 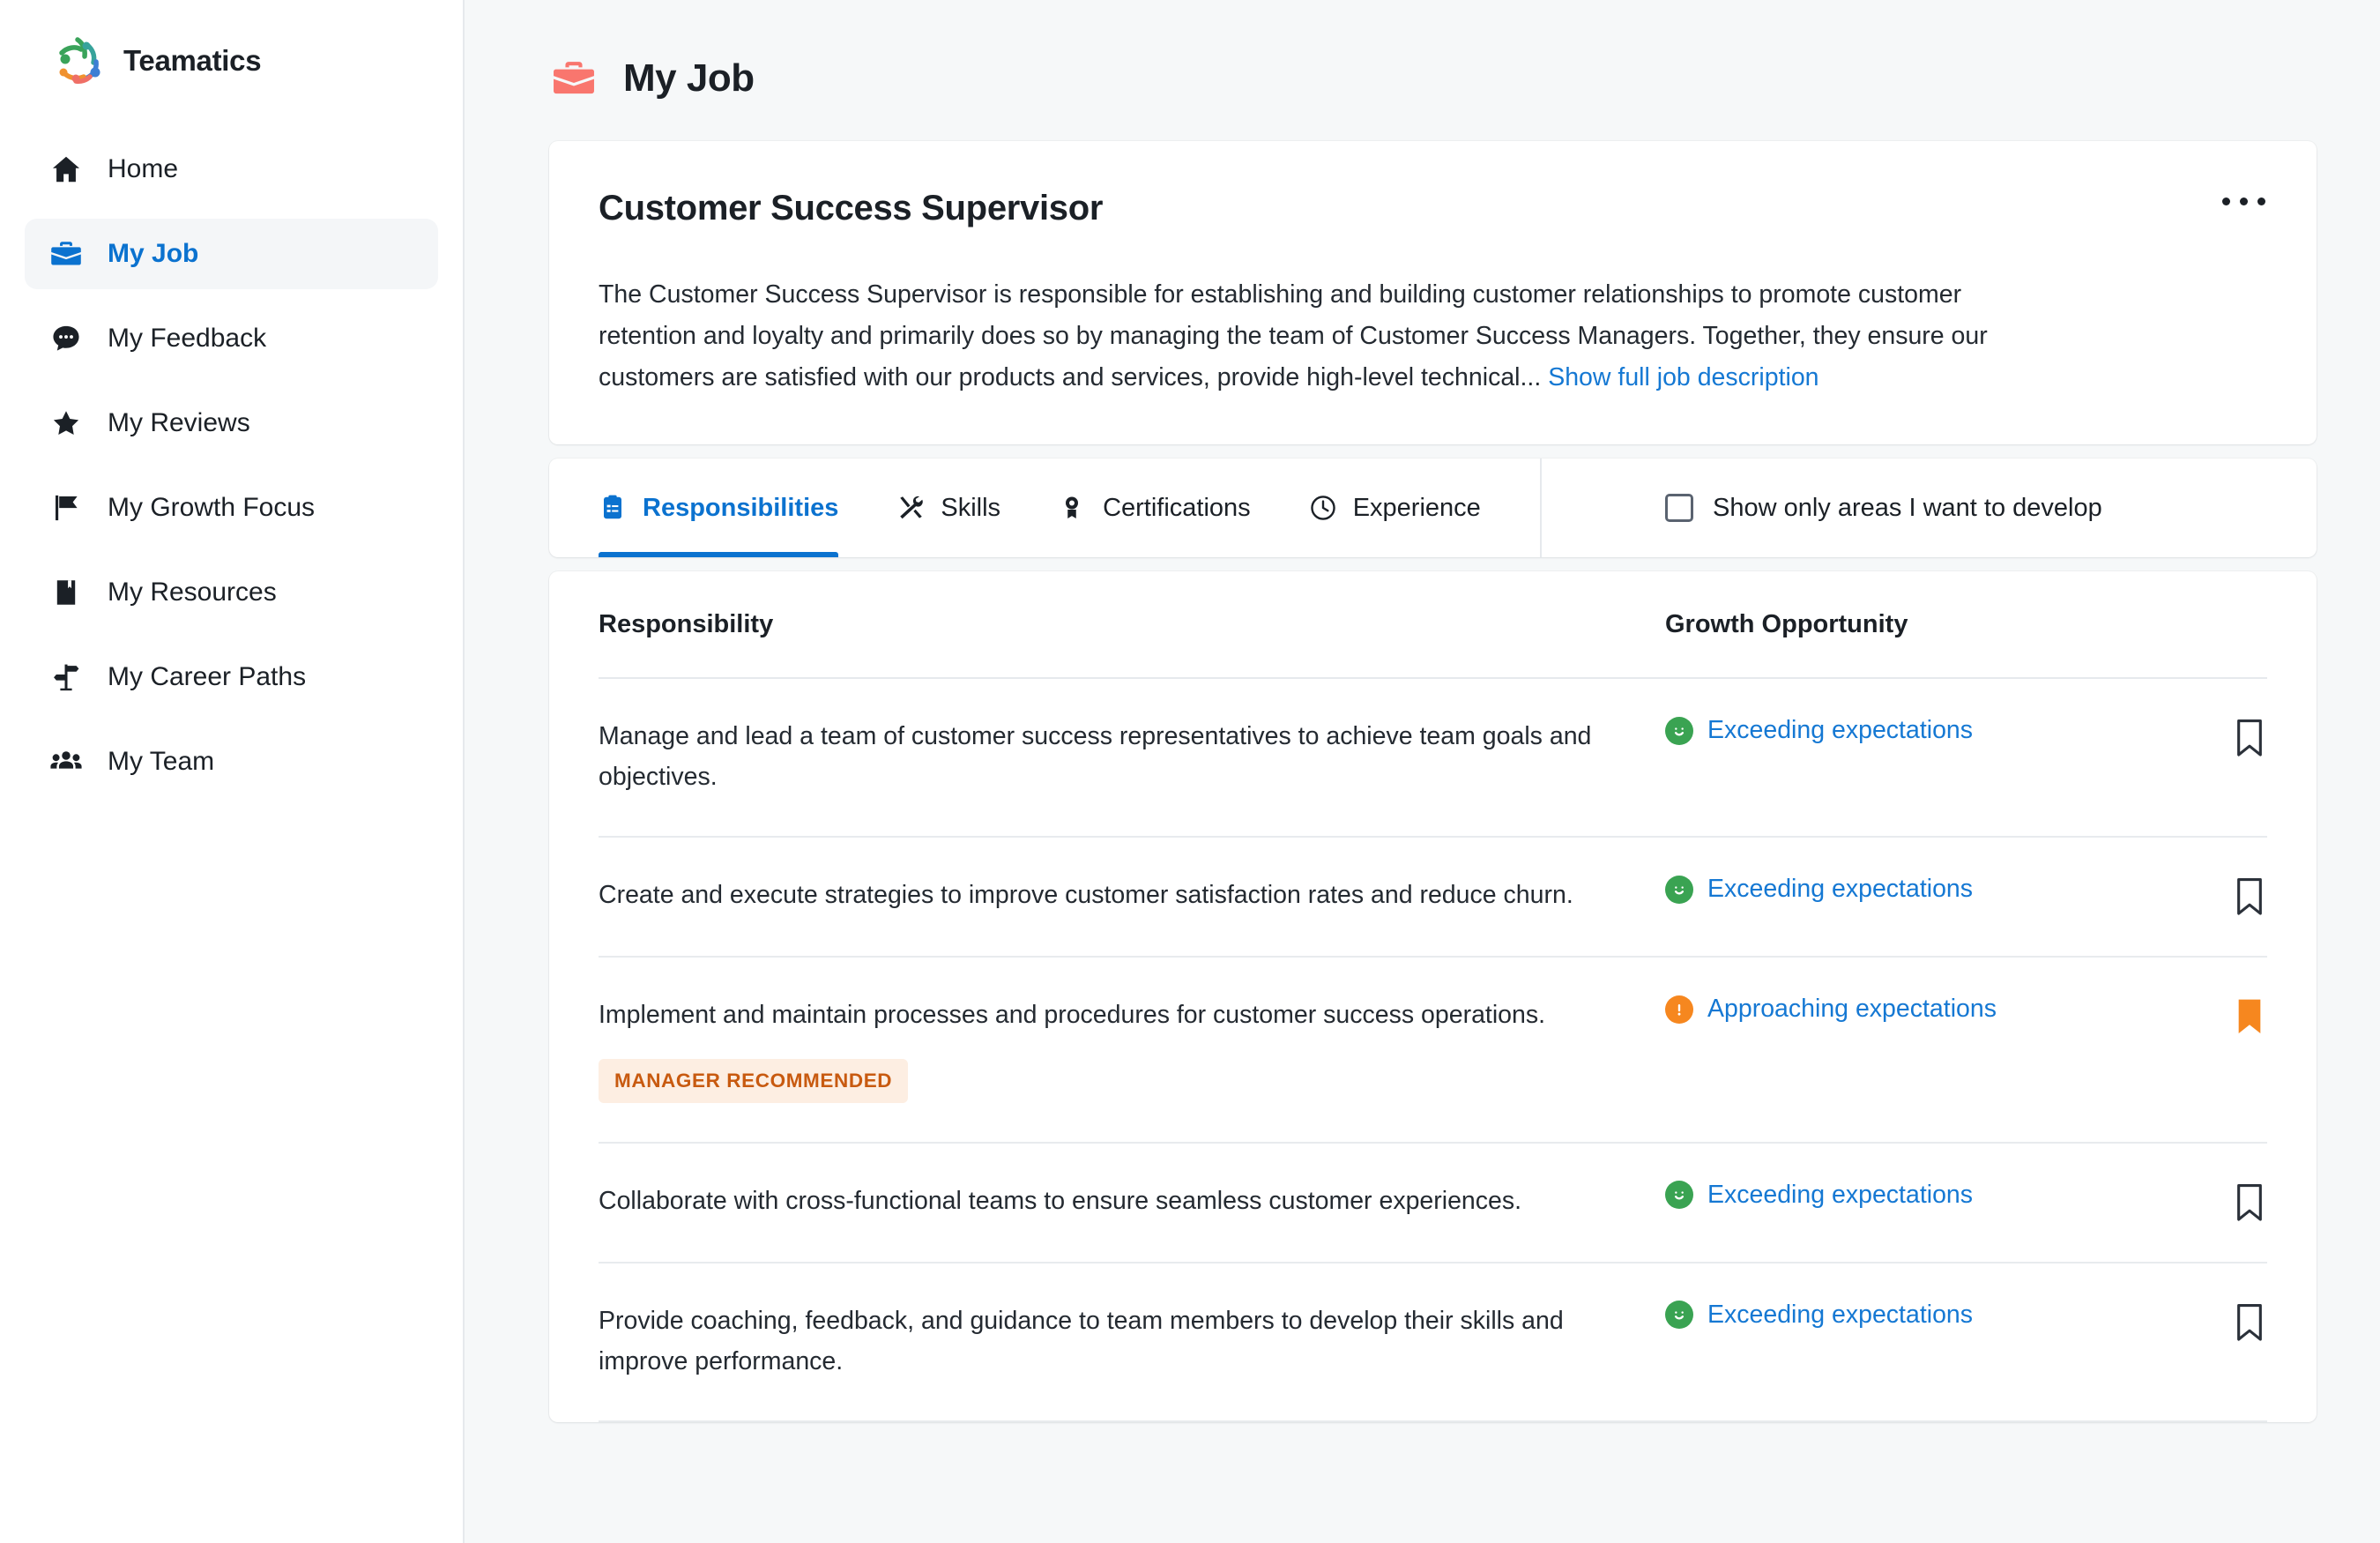 What do you see at coordinates (1416, 507) in the screenshot?
I see `tab-label: Experience` at bounding box center [1416, 507].